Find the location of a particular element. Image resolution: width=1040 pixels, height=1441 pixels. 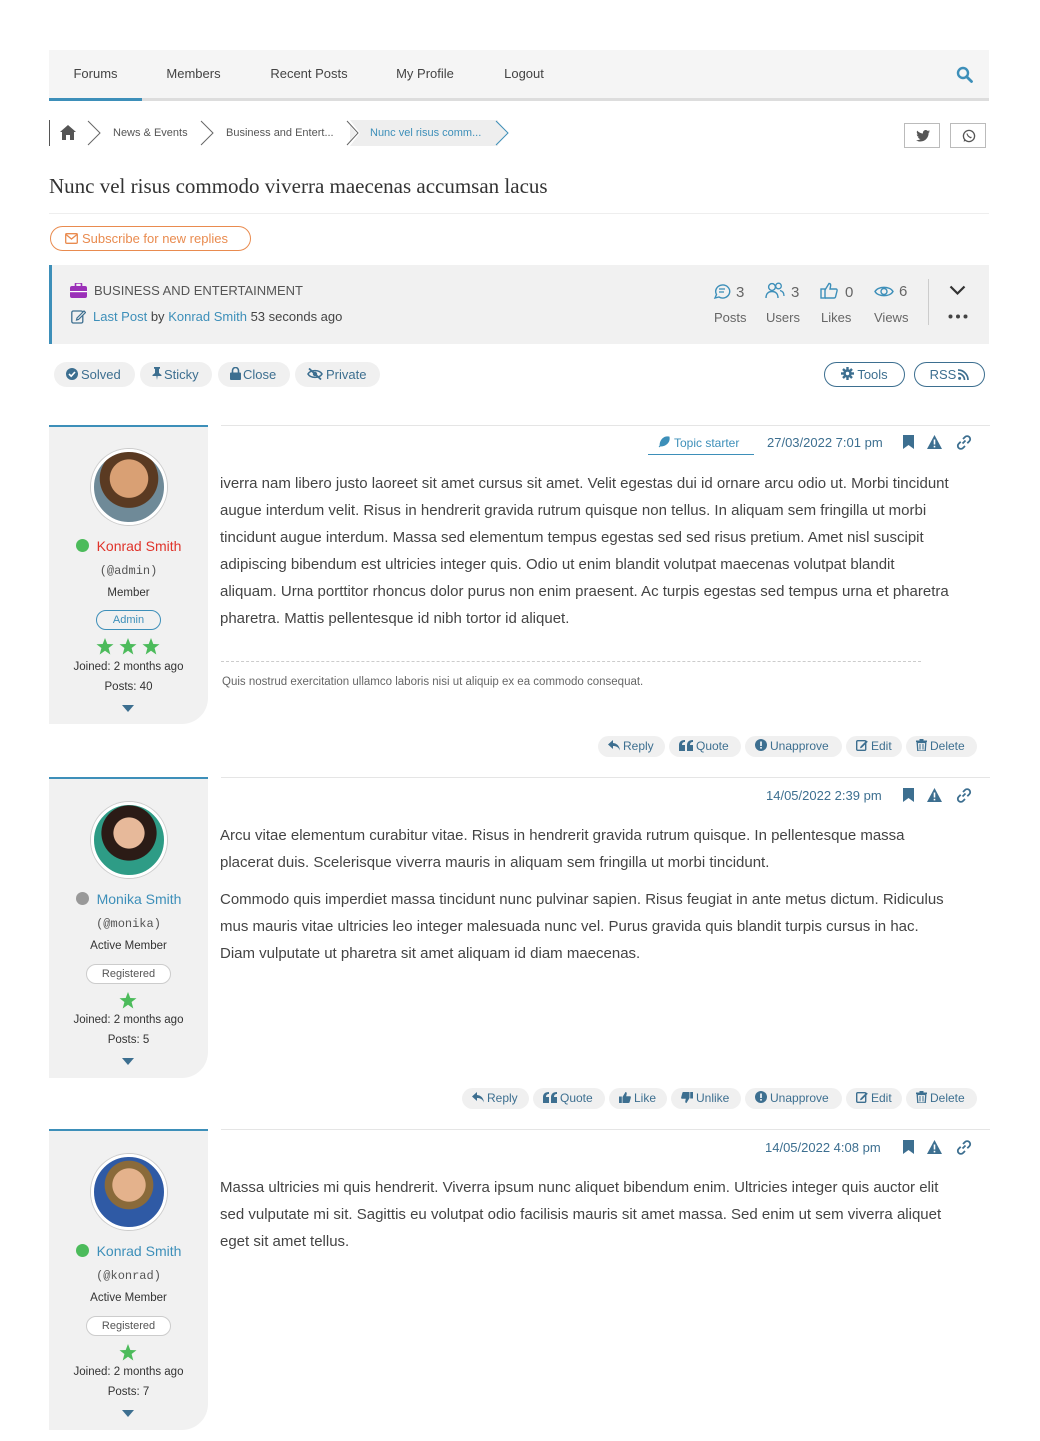

author-name: Monika Smith is located at coordinates (128, 899).